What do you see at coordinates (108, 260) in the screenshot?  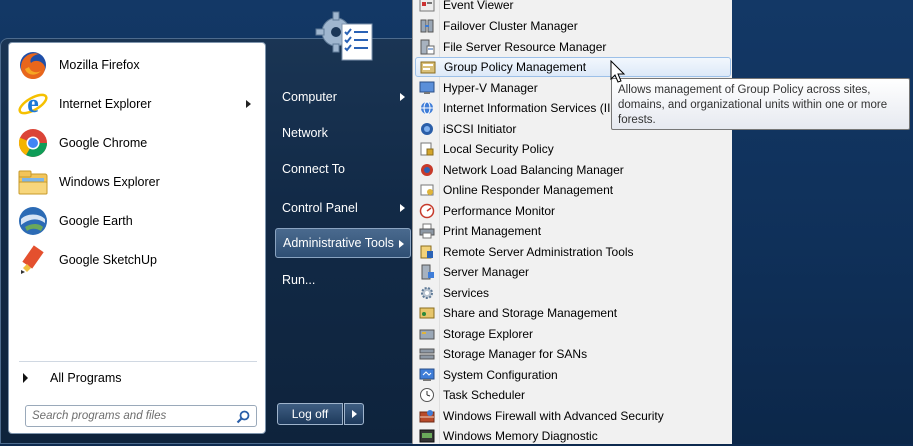 I see `program-label: Google SketchUp` at bounding box center [108, 260].